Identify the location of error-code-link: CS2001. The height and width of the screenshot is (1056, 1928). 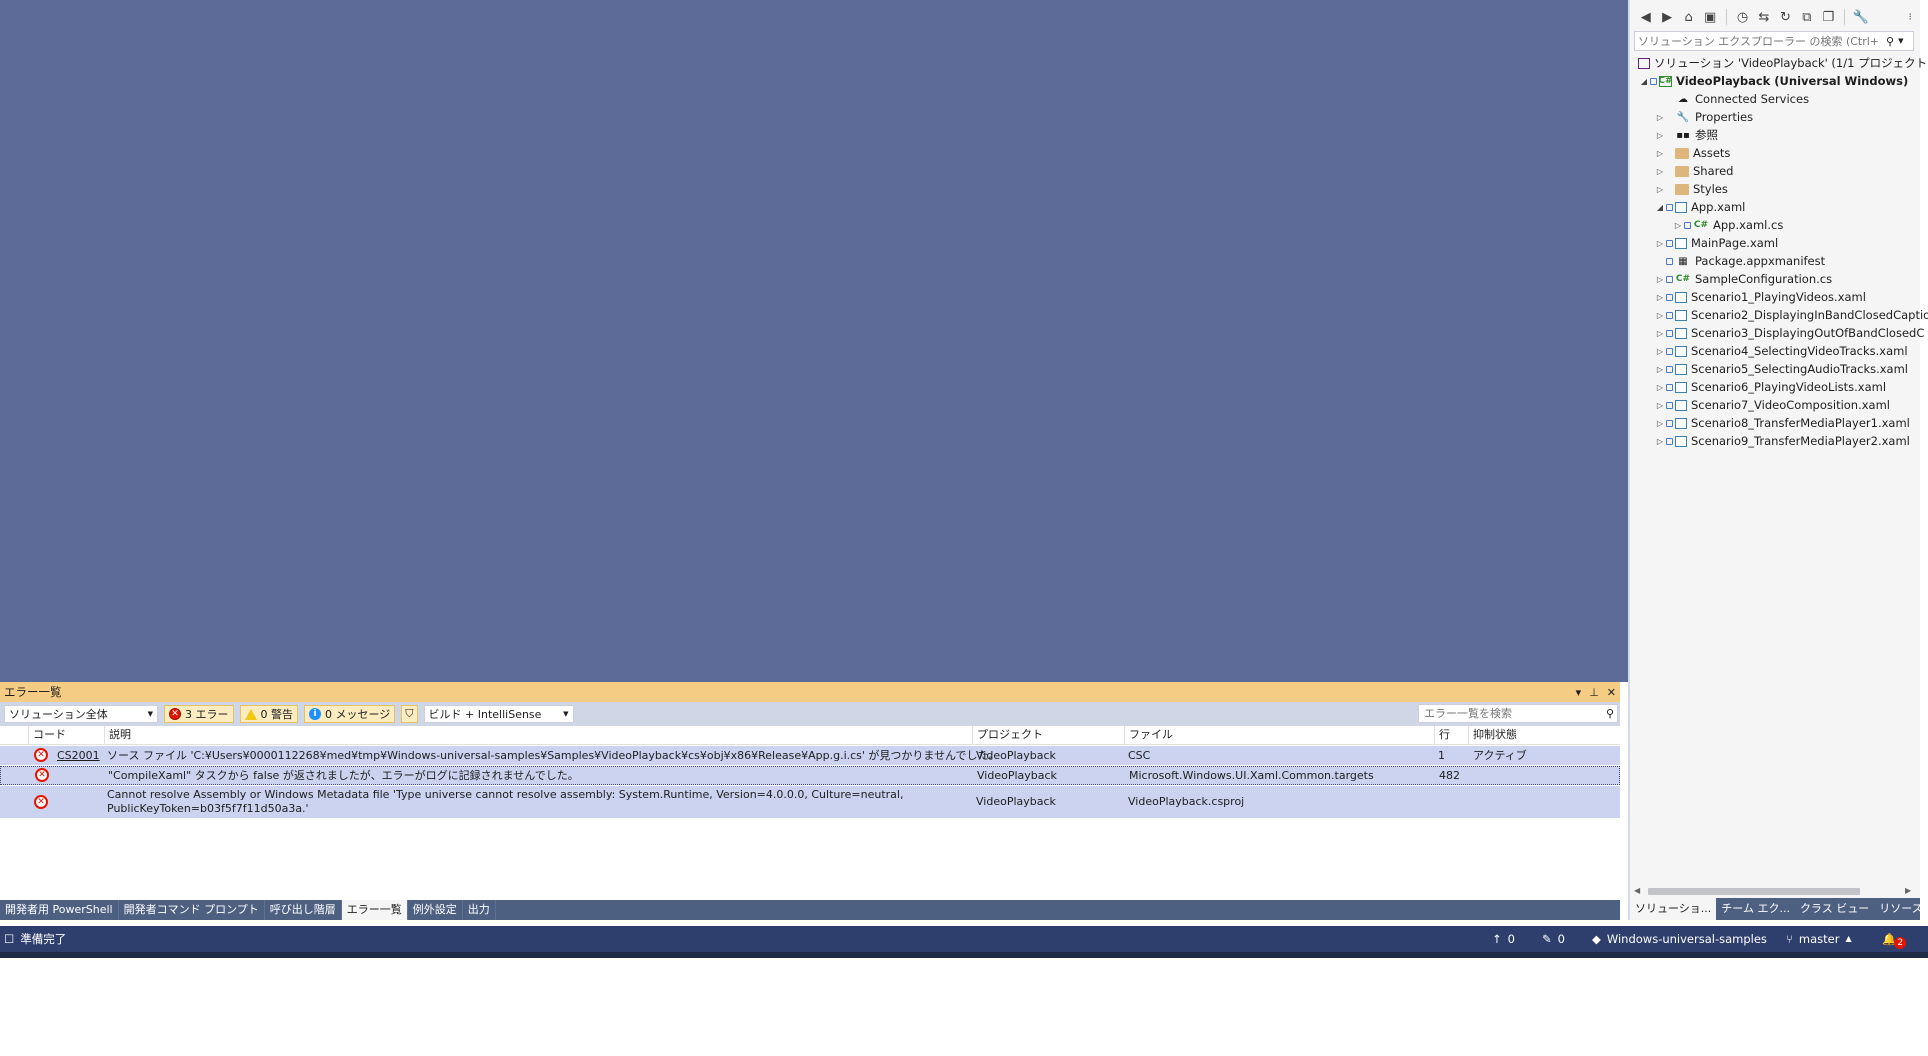
(78, 756).